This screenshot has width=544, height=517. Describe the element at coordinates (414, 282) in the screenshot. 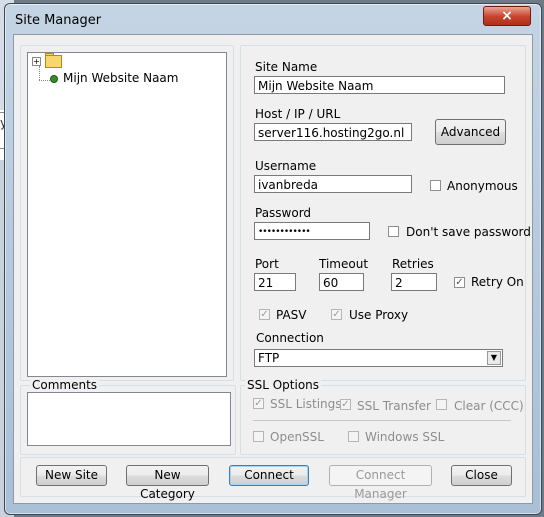

I see `retries-input: 2` at that location.